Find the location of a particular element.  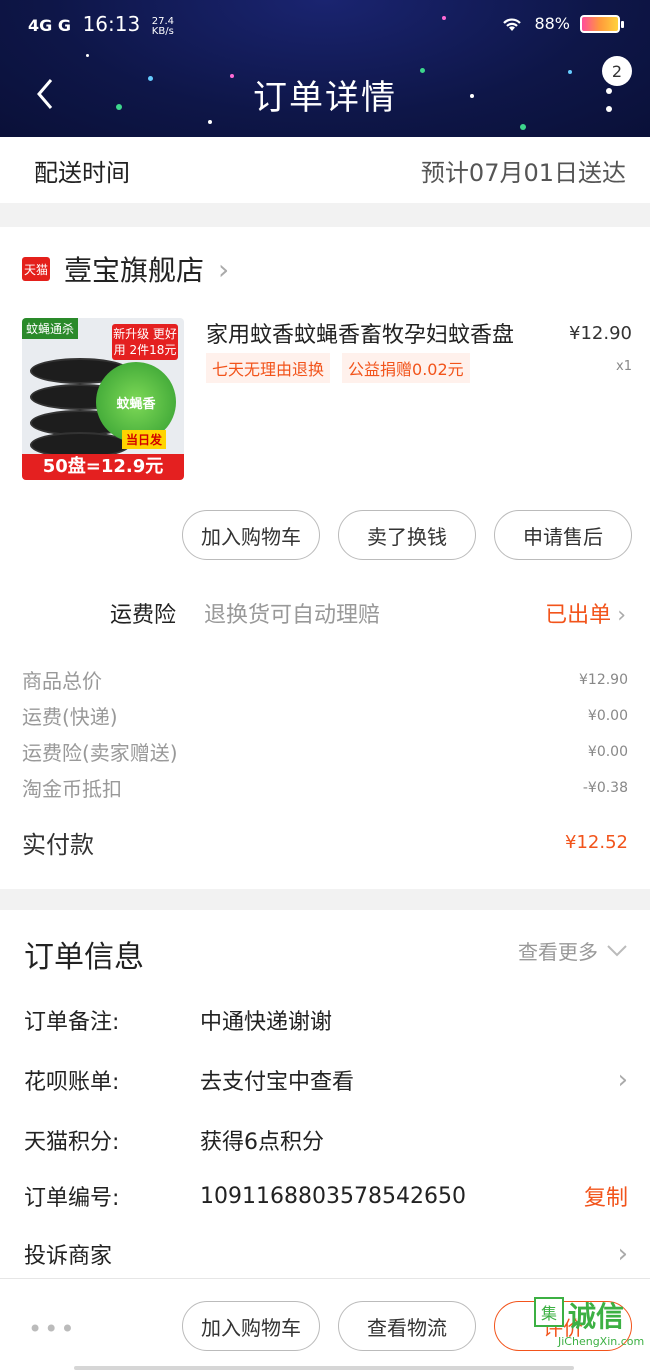

order-number: 1091168803578542650 is located at coordinates (333, 1196).